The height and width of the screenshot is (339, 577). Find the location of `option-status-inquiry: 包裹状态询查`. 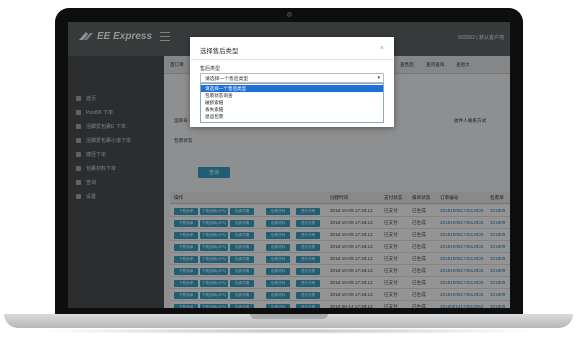

option-status-inquiry: 包裹状态询查 is located at coordinates (292, 95).